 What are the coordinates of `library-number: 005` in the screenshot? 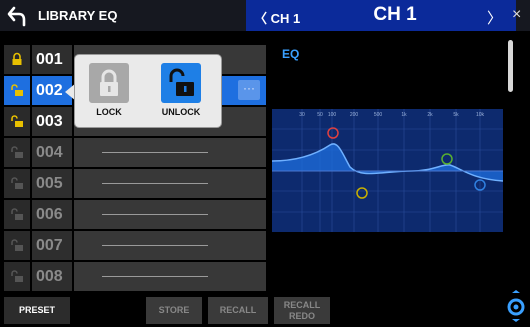 It's located at (52, 183).